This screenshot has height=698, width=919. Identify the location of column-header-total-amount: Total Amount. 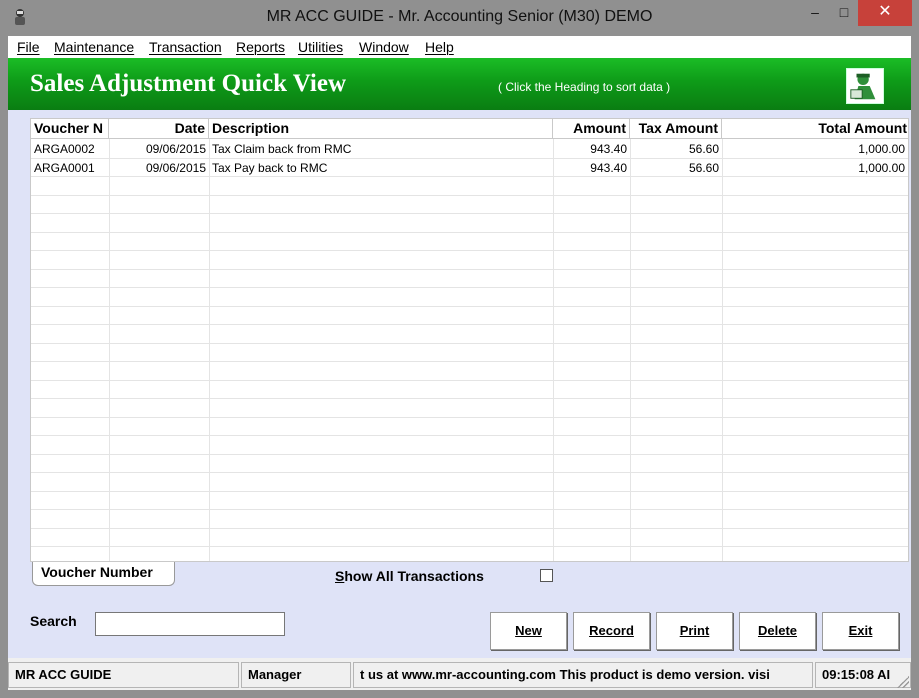
(815, 129).